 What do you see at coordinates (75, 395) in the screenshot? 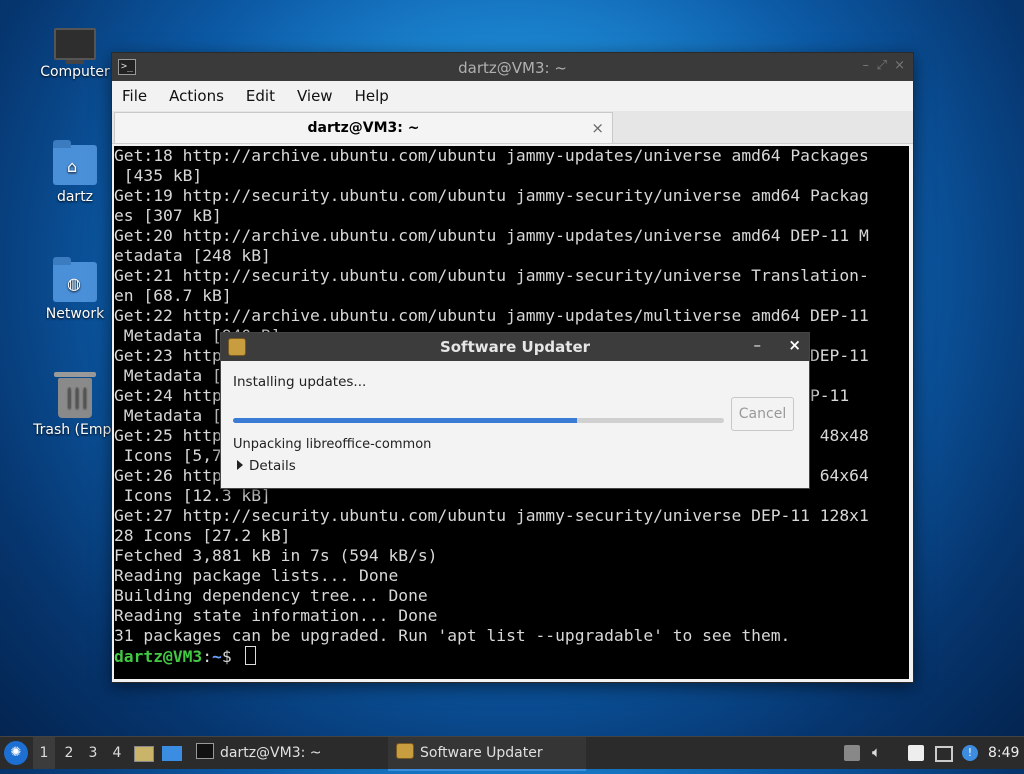
I see `trash-icon: |||` at bounding box center [75, 395].